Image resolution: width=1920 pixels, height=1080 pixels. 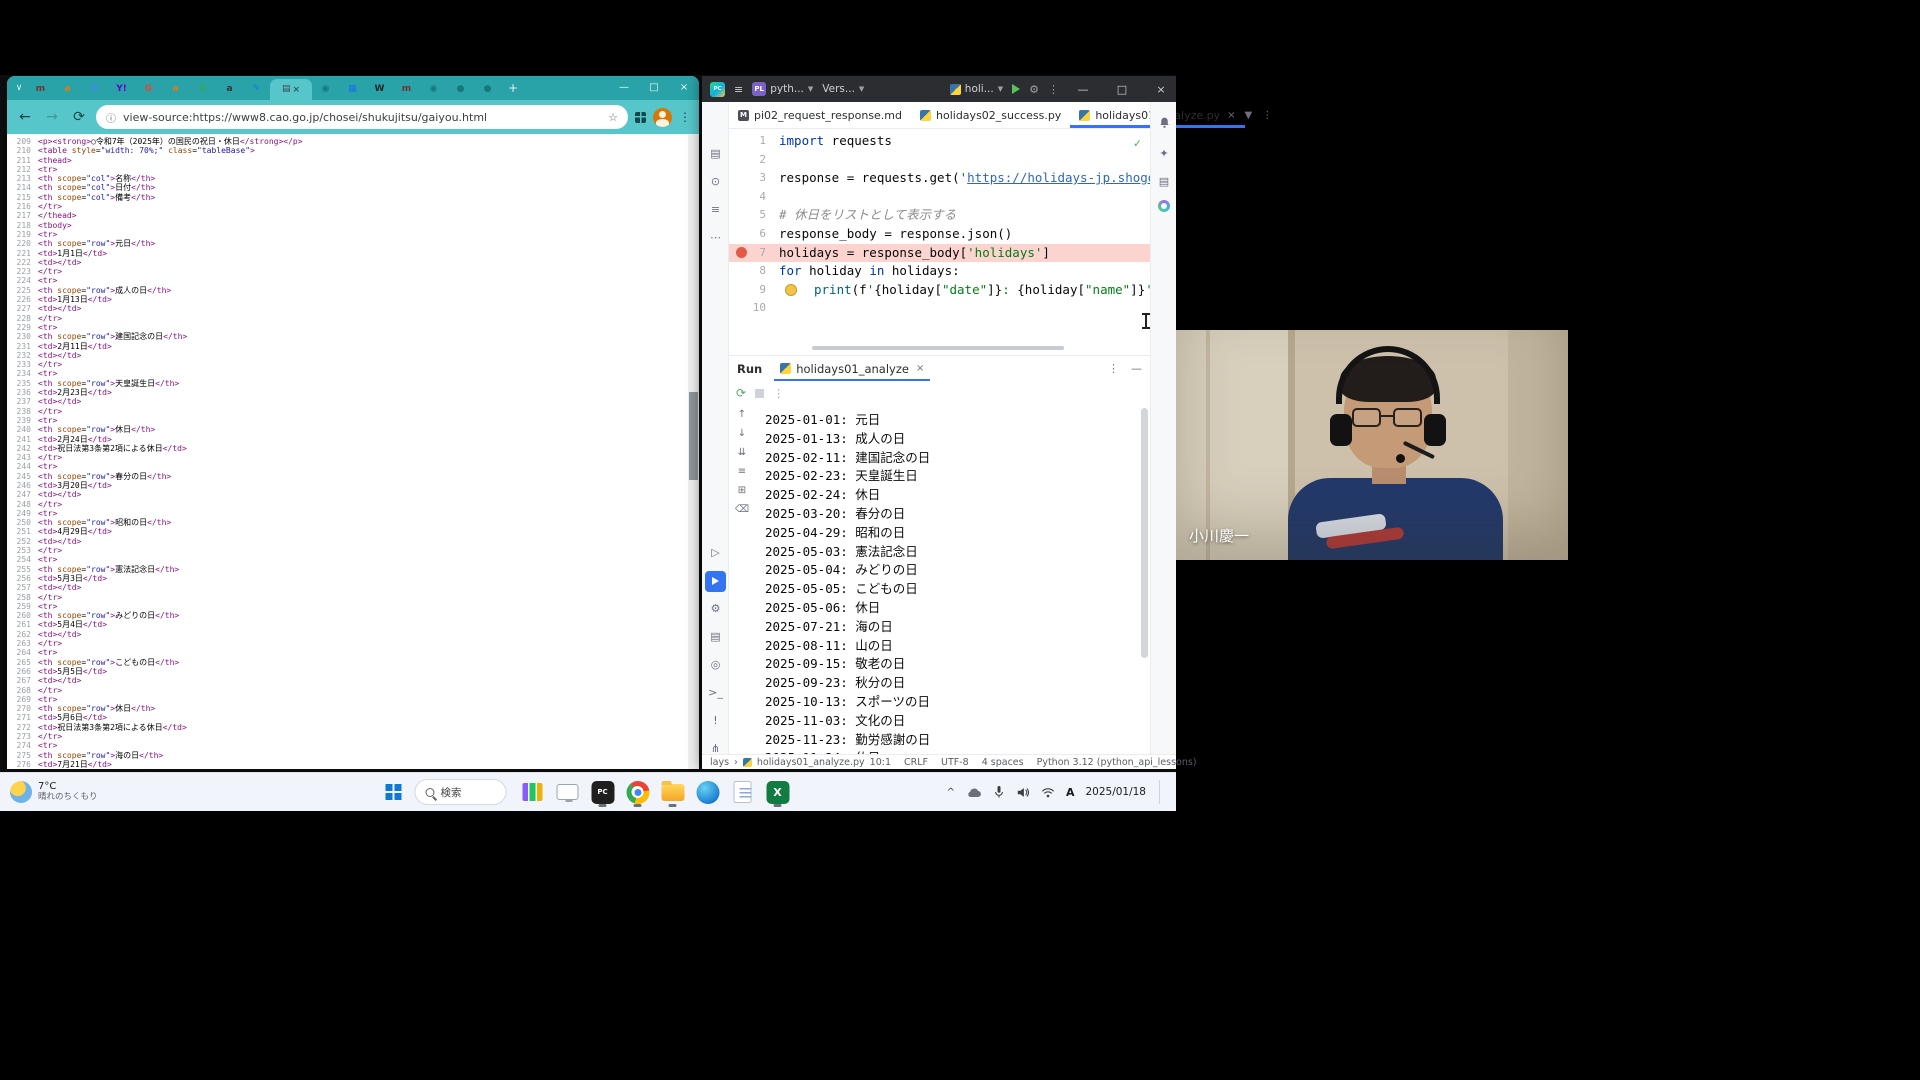 What do you see at coordinates (939, 160) in the screenshot?
I see `code-line: 2` at bounding box center [939, 160].